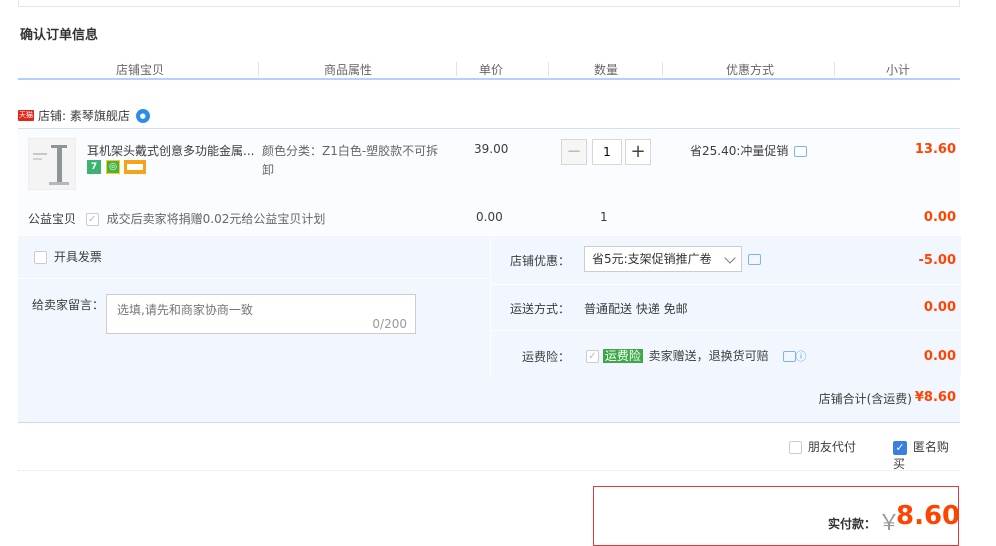 This screenshot has height=546, width=996. What do you see at coordinates (636, 309) in the screenshot?
I see `shipping-value: 普通配送 快递 免邮` at bounding box center [636, 309].